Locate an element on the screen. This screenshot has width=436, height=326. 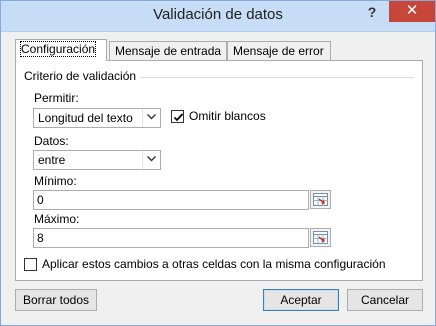
tab-label: Mensaje de error is located at coordinates (278, 51).